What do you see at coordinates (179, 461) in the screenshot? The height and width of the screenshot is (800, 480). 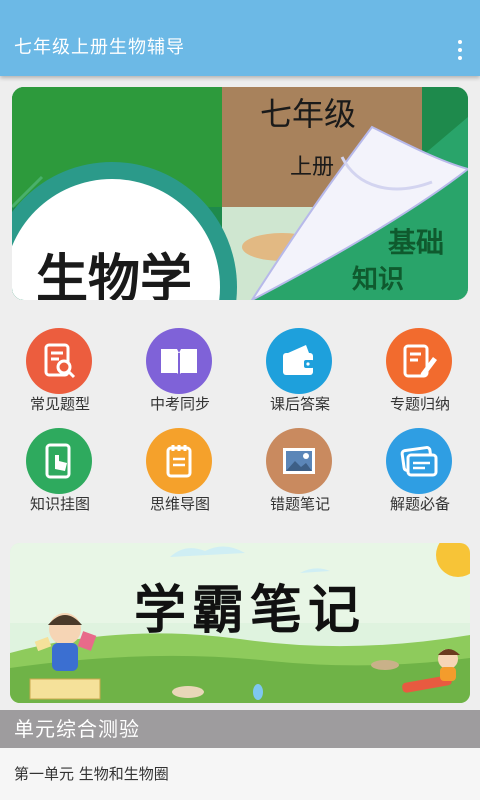 I see `notepad-icon` at bounding box center [179, 461].